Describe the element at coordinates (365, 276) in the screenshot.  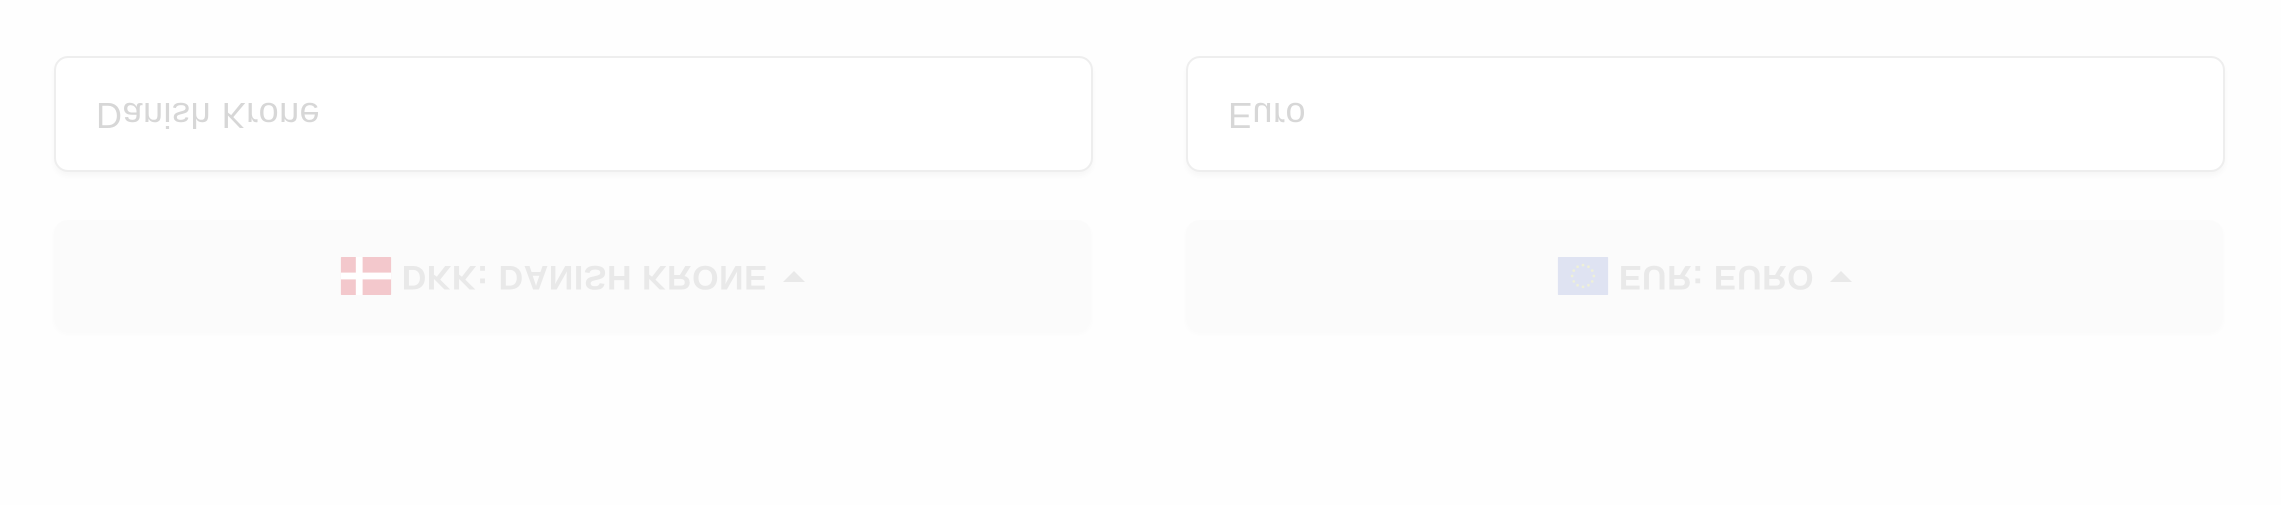
I see `denmark-flag-icon` at that location.